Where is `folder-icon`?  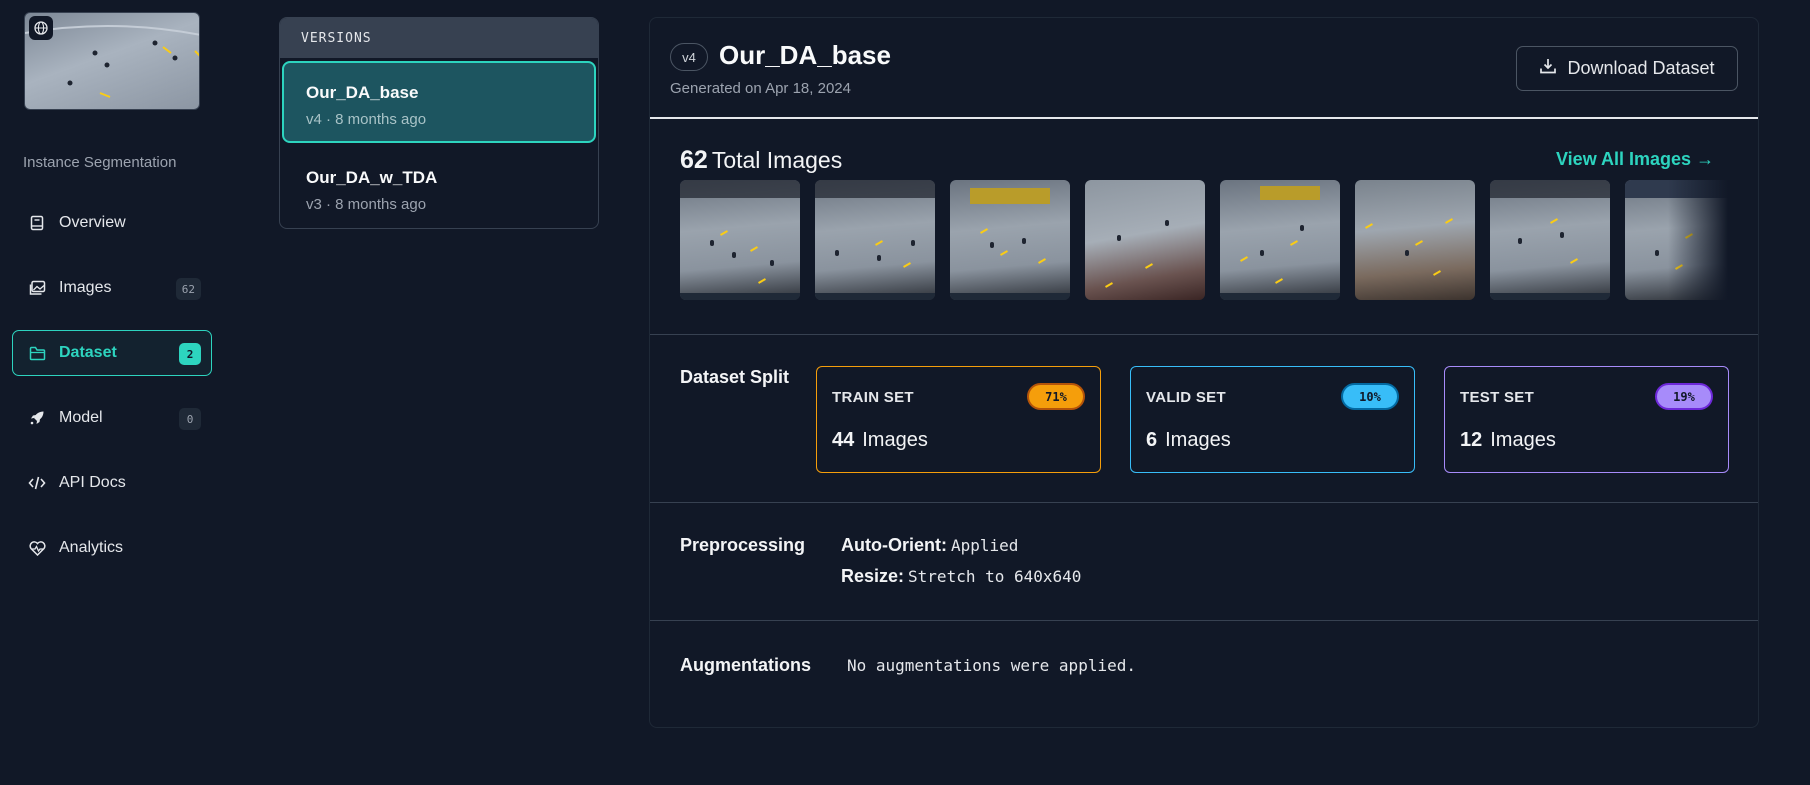
folder-icon is located at coordinates (37, 353).